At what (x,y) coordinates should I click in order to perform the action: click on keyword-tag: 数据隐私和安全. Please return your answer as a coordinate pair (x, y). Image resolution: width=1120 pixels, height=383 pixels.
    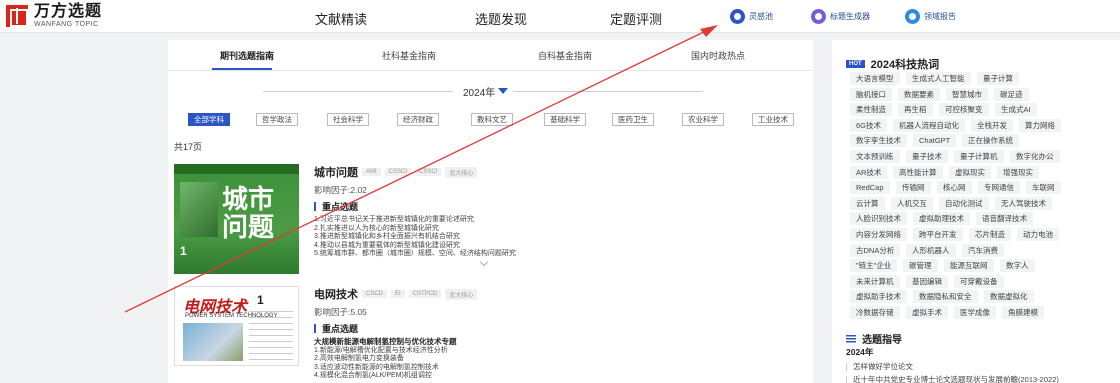
    Looking at the image, I should click on (945, 297).